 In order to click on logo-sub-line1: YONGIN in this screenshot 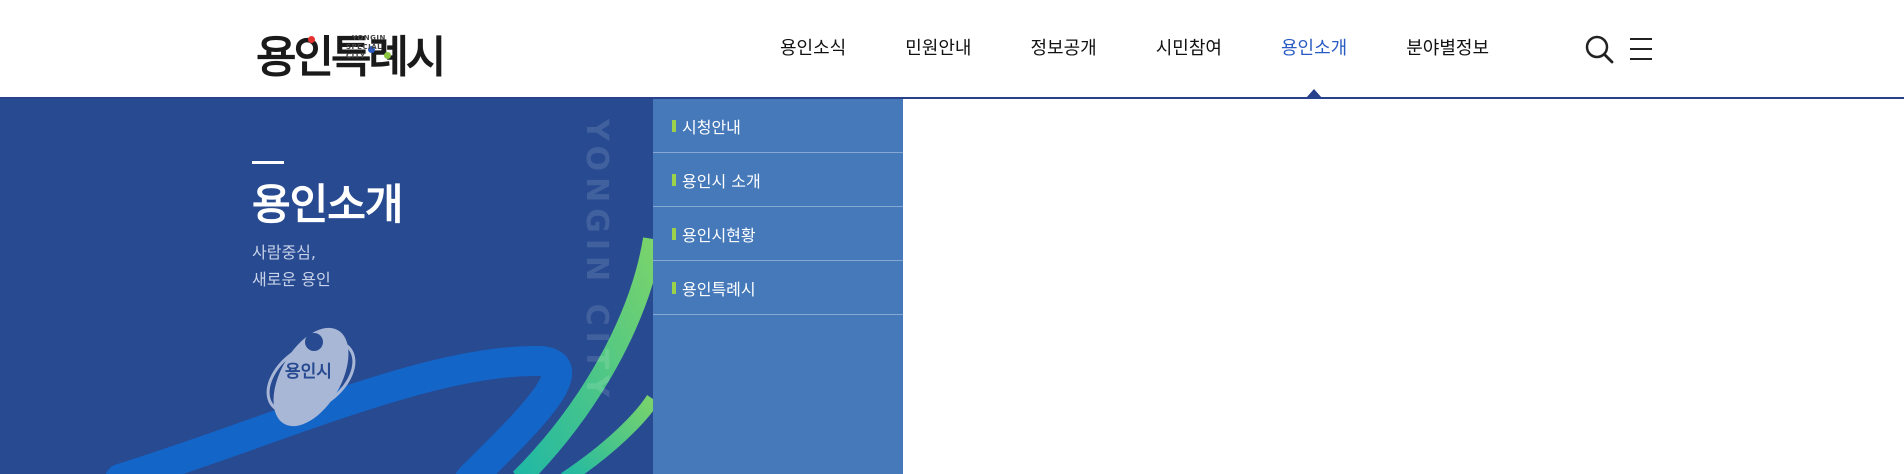, I will do `click(369, 38)`.